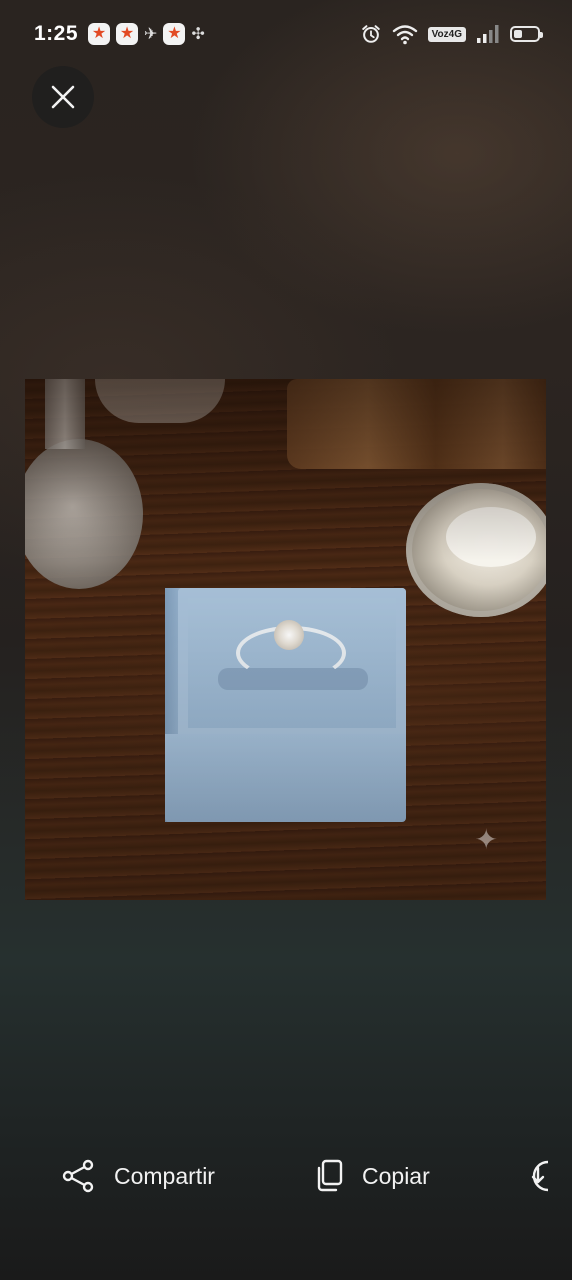 Image resolution: width=572 pixels, height=1280 pixels. I want to click on alarm-icon, so click(370, 34).